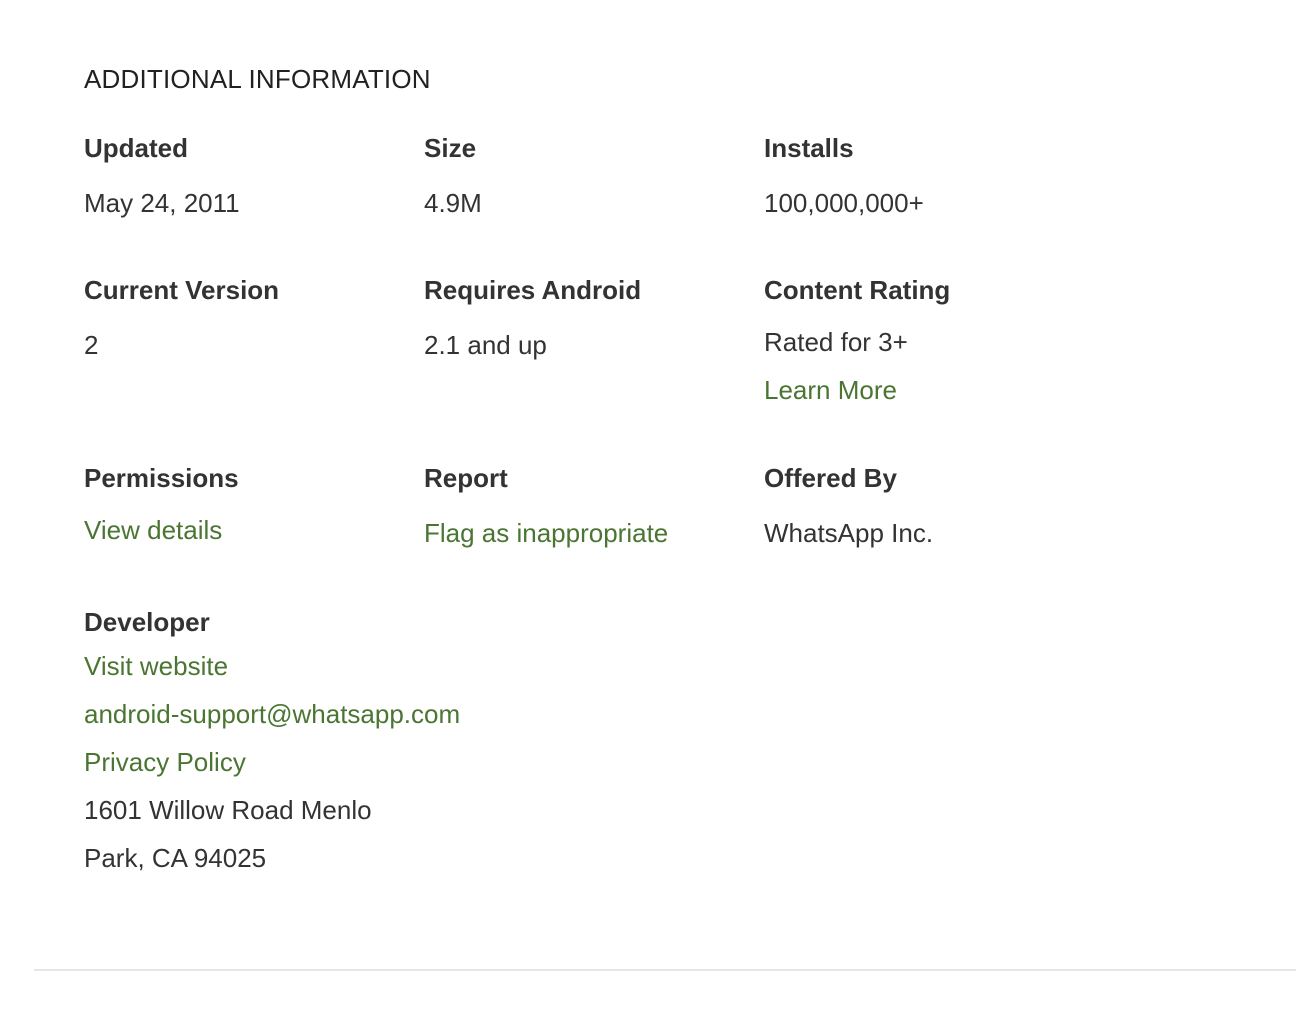  What do you see at coordinates (809, 148) in the screenshot?
I see `installs-label: Installs` at bounding box center [809, 148].